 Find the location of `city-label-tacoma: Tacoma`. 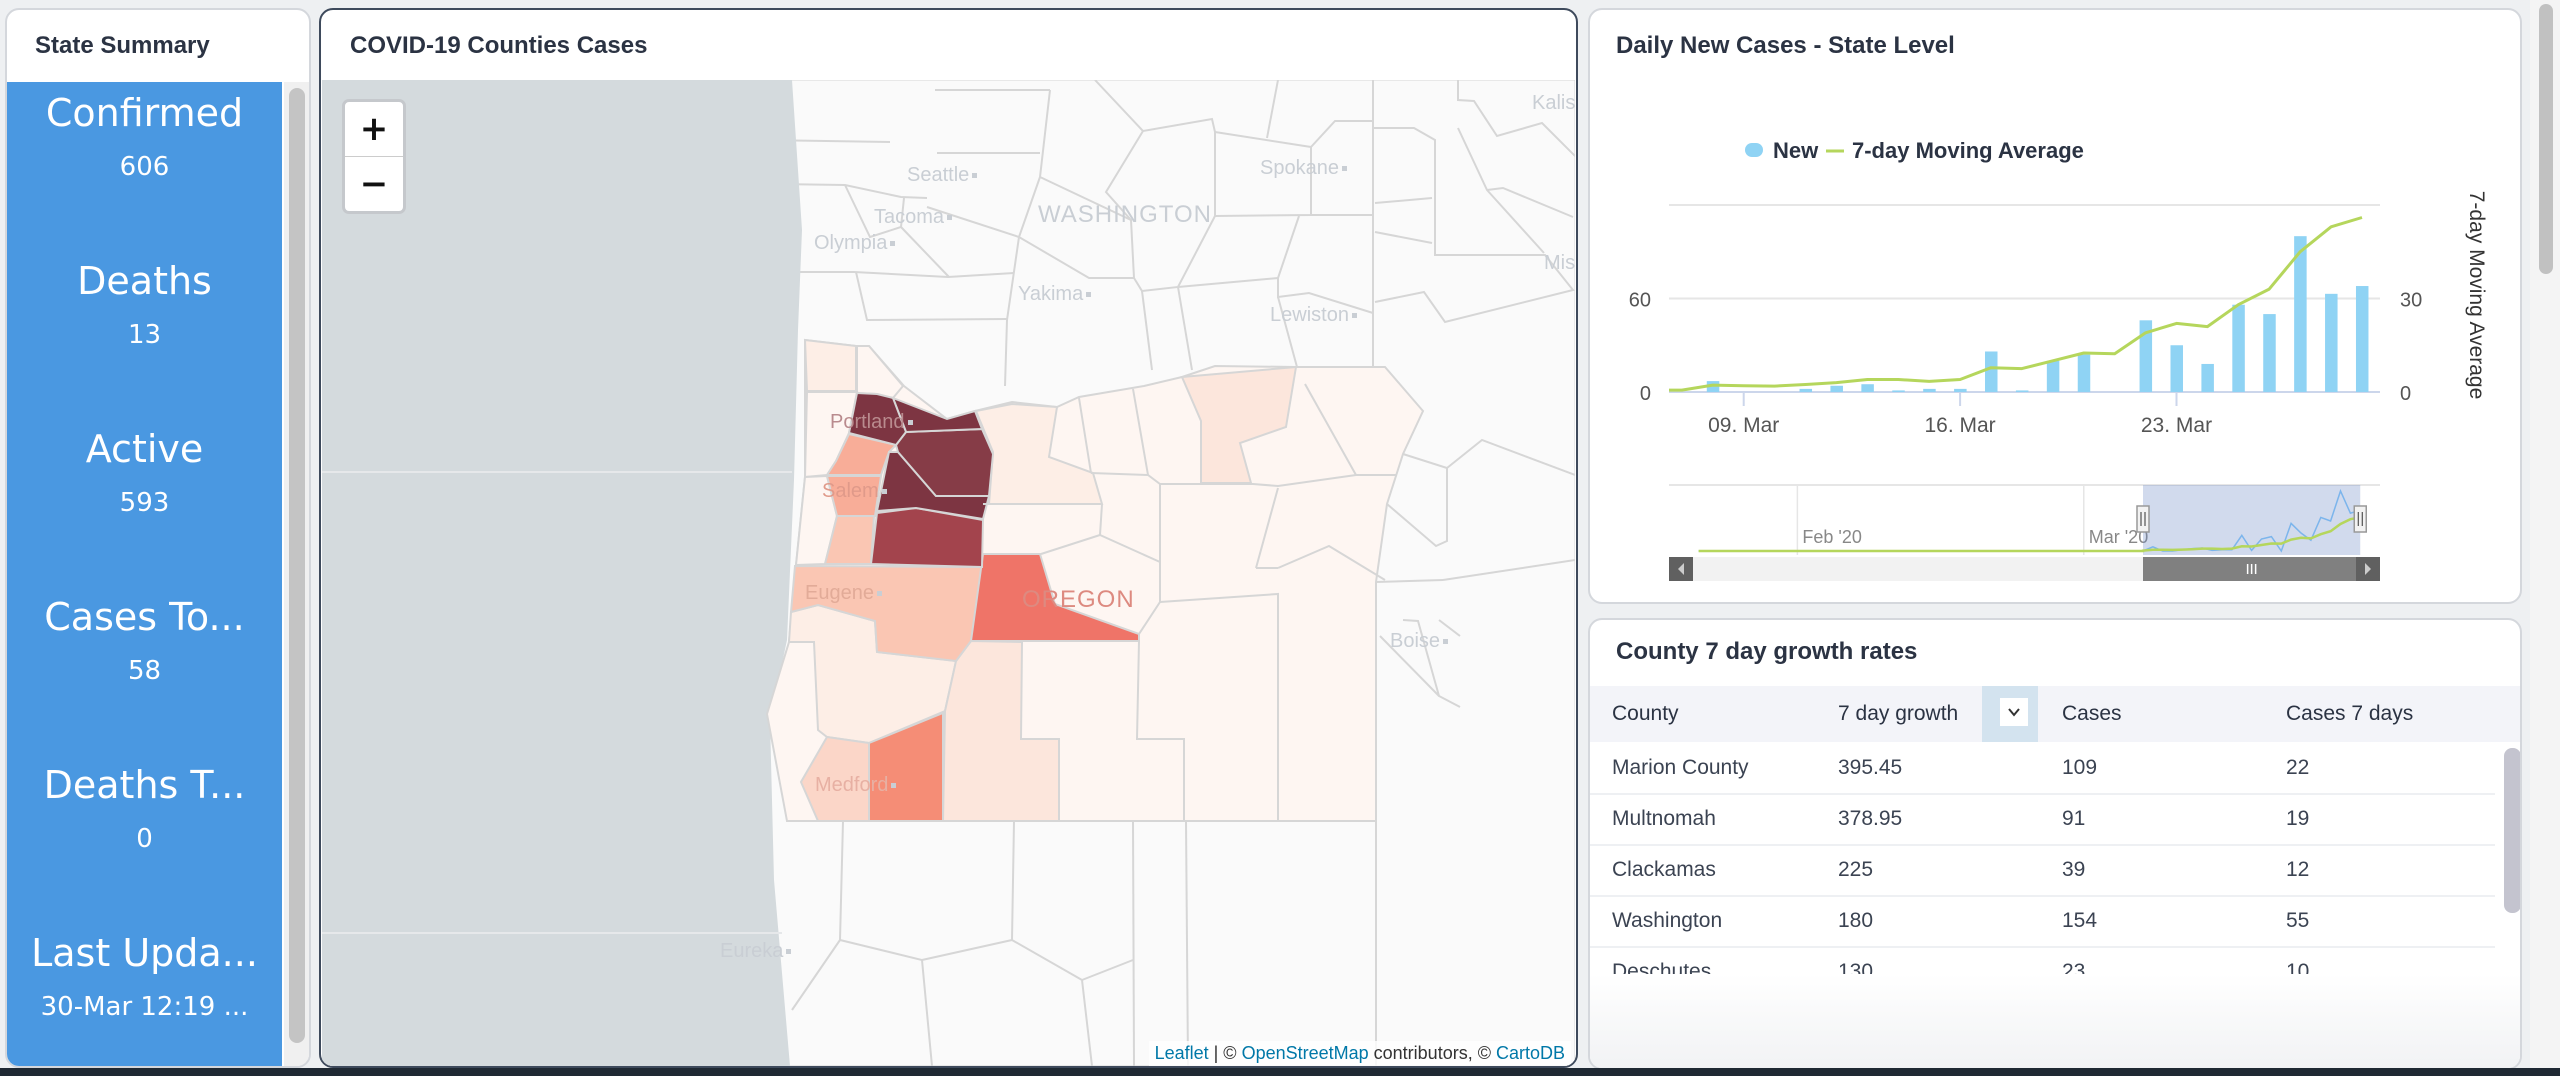

city-label-tacoma: Tacoma is located at coordinates (913, 217).